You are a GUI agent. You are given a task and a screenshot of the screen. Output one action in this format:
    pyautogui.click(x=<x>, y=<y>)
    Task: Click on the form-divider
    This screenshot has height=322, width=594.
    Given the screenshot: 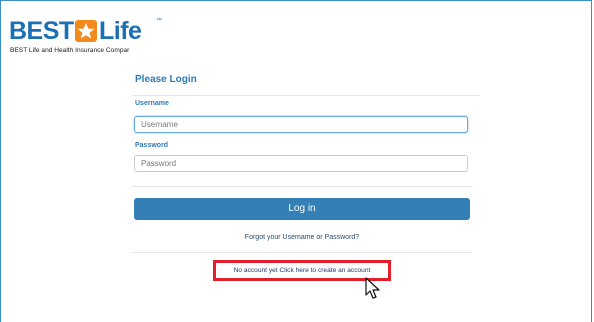 What is the action you would take?
    pyautogui.click(x=302, y=186)
    